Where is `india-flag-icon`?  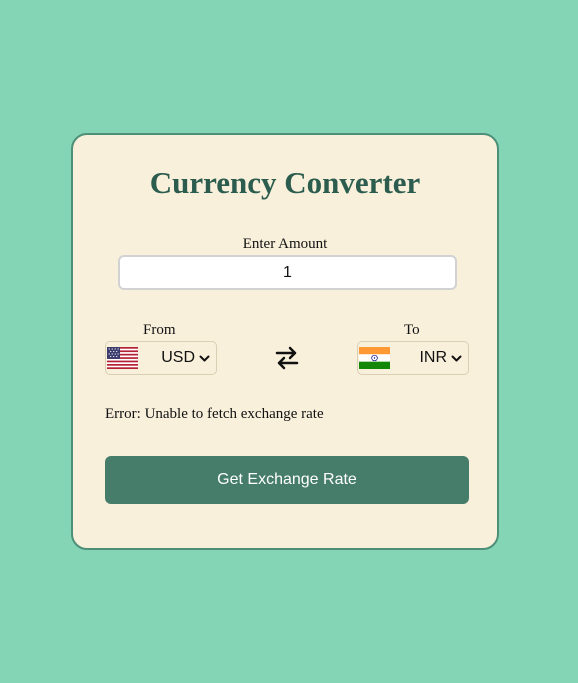 india-flag-icon is located at coordinates (374, 358).